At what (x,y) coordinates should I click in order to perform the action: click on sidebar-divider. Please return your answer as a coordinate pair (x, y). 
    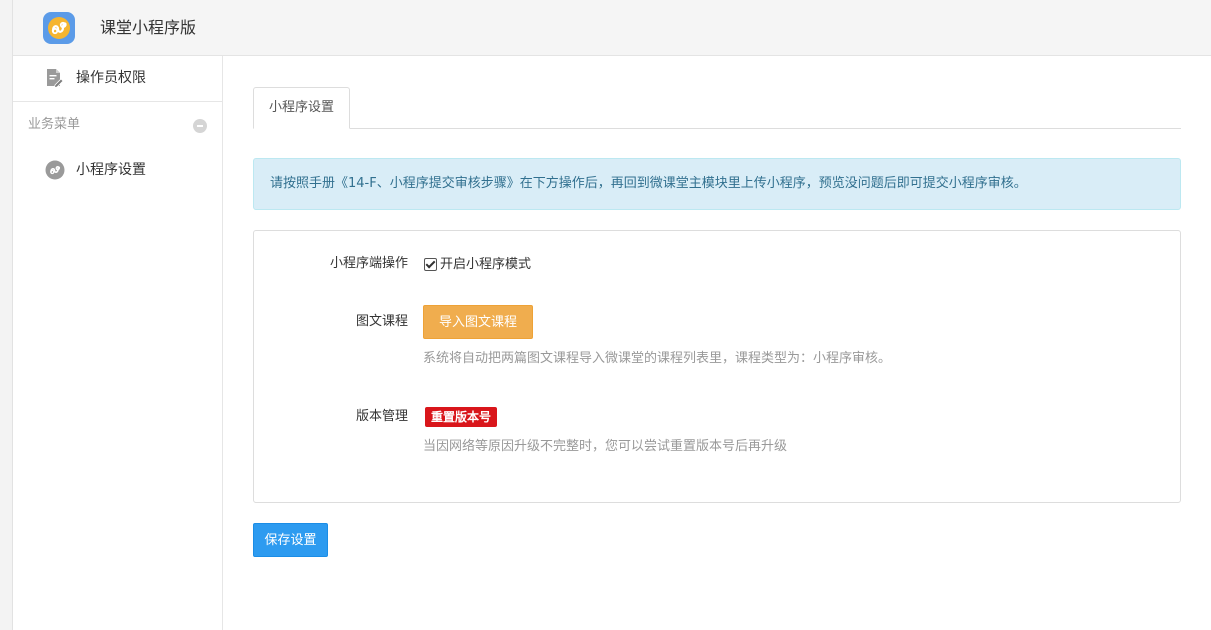
    Looking at the image, I should click on (117, 101).